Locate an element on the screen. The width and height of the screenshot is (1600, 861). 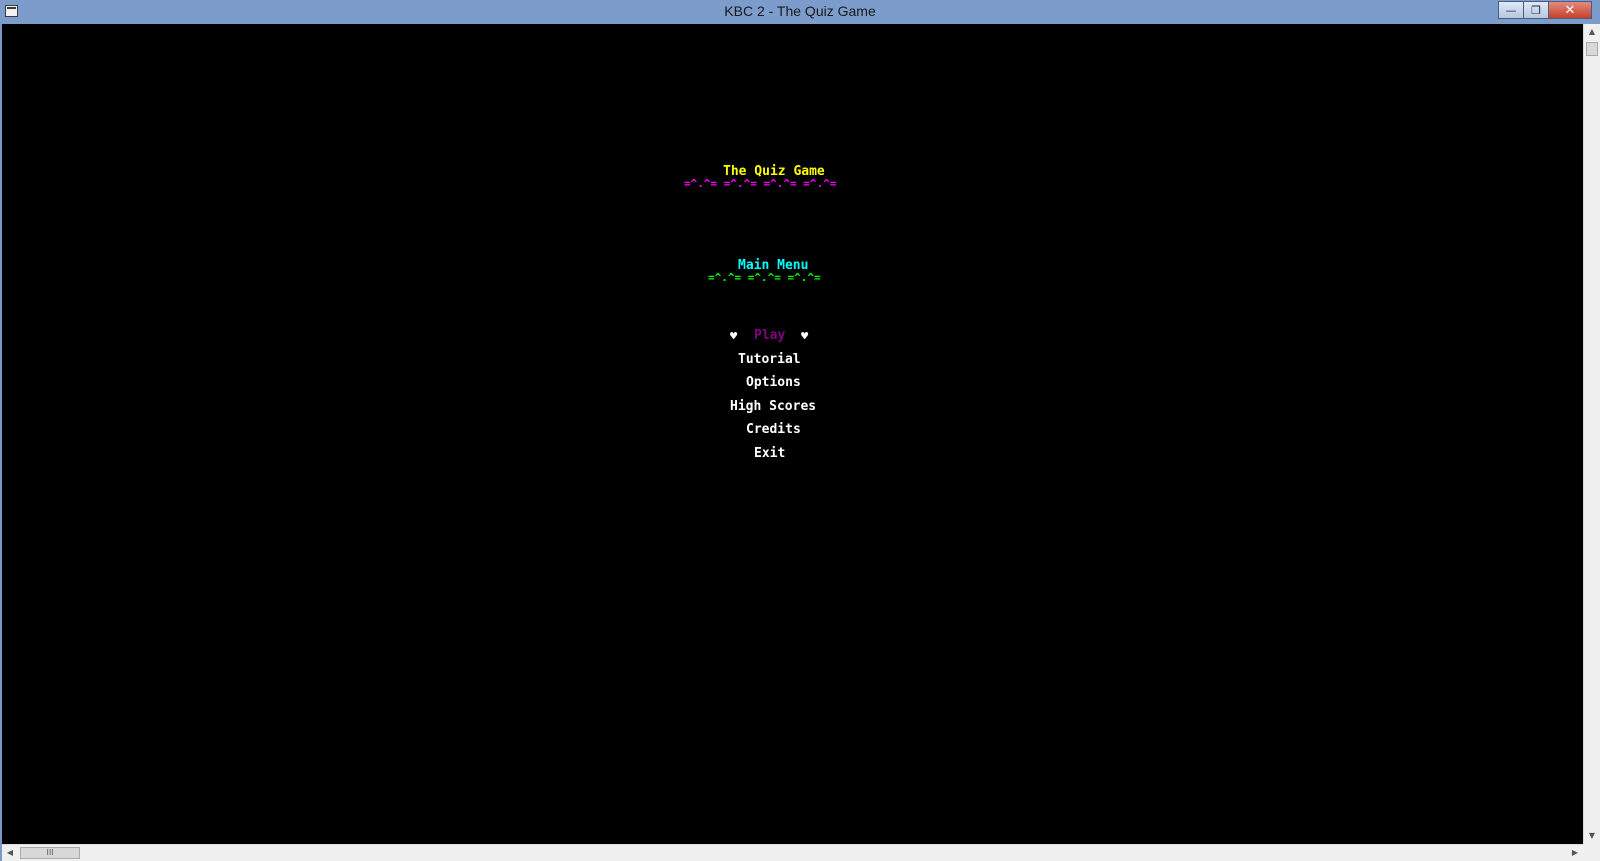
close-icon: ✕ is located at coordinates (1570, 10).